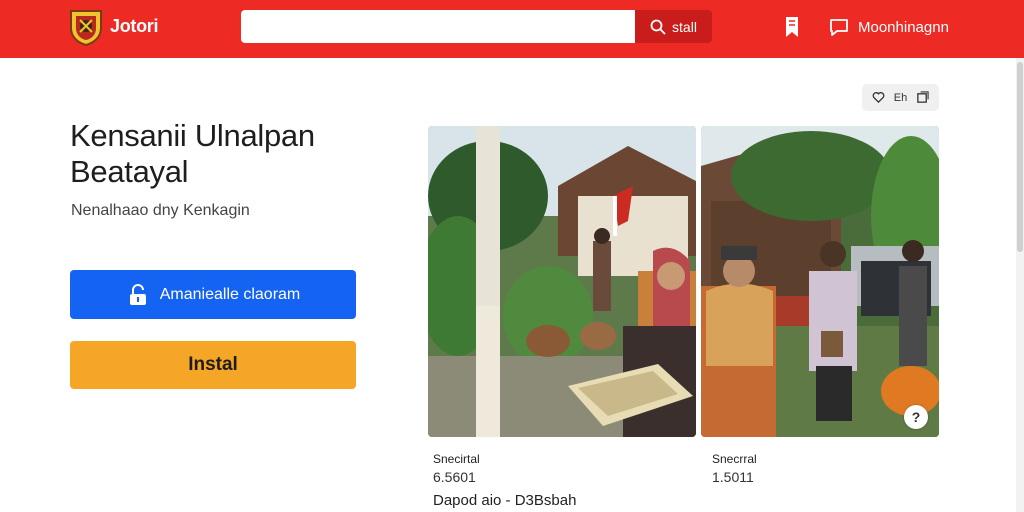 The height and width of the screenshot is (512, 1024). I want to click on top-header: Jotori stall Moonhinagnn, so click(512, 29).